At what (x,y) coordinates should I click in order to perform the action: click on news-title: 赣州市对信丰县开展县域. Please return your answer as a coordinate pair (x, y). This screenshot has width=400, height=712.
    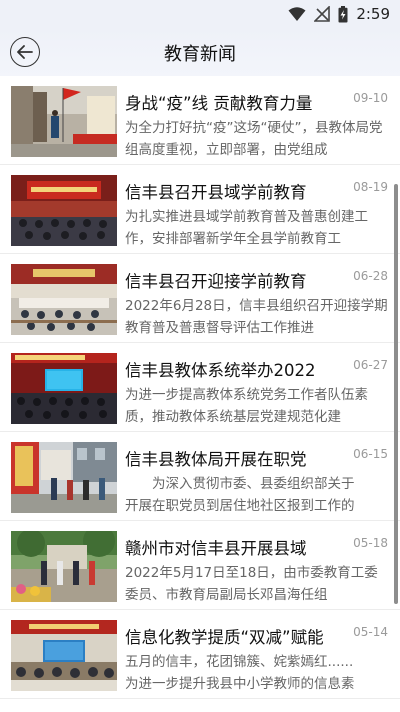
    Looking at the image, I should click on (216, 548).